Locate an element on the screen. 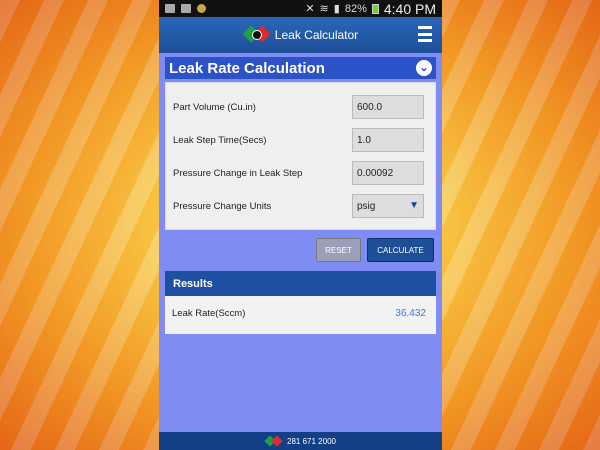  battery-percent: 82% is located at coordinates (355, 8).